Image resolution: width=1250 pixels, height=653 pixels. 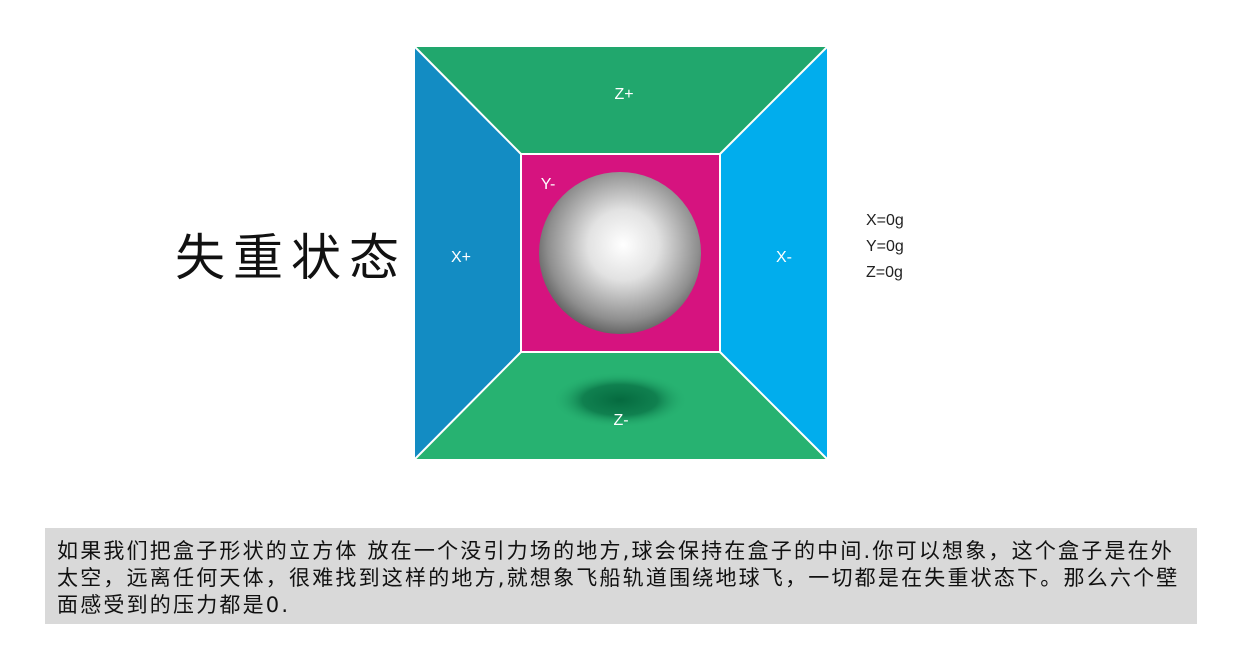 What do you see at coordinates (461, 257) in the screenshot?
I see `label-left: X+` at bounding box center [461, 257].